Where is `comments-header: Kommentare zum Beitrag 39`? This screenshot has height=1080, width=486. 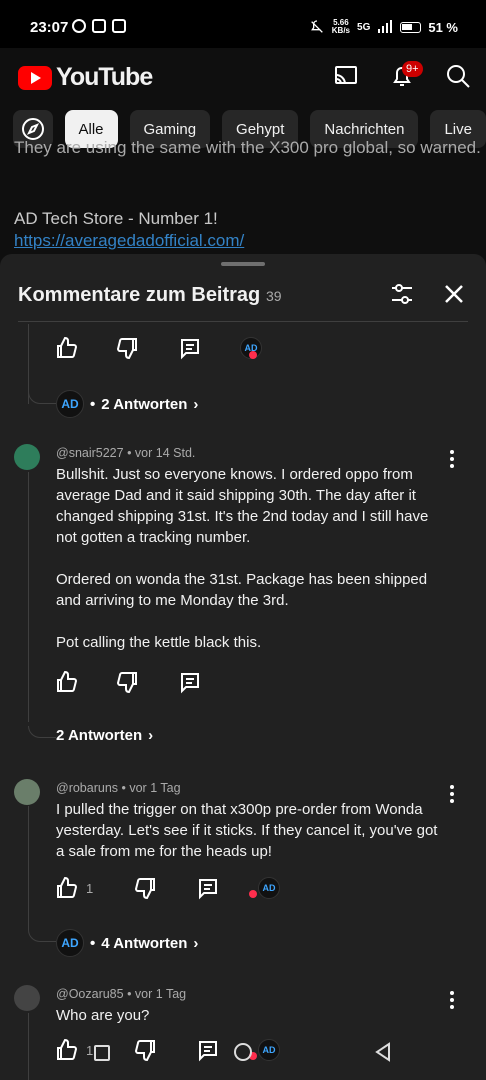 comments-header: Kommentare zum Beitrag 39 is located at coordinates (243, 301).